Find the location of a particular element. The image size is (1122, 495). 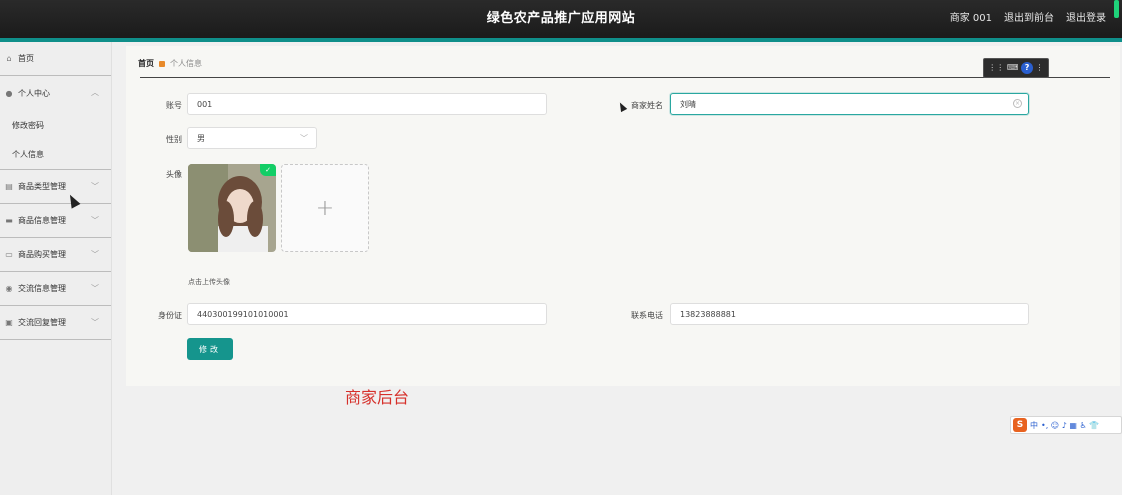

avatar-image: ✓ is located at coordinates (232, 208).